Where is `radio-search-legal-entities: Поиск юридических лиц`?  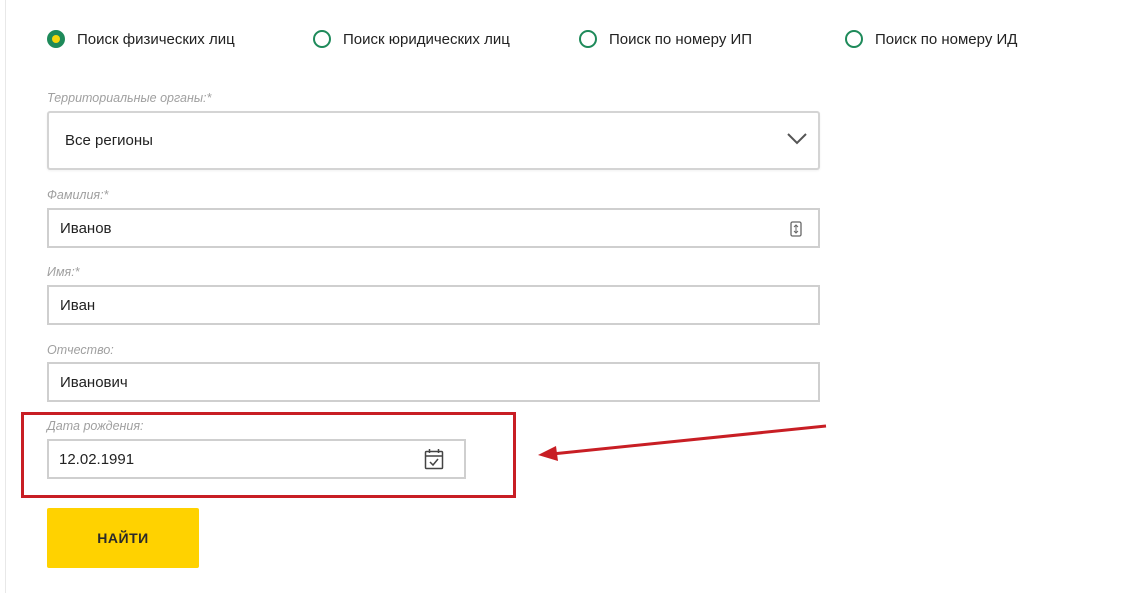
radio-search-legal-entities: Поиск юридических лиц is located at coordinates (411, 39).